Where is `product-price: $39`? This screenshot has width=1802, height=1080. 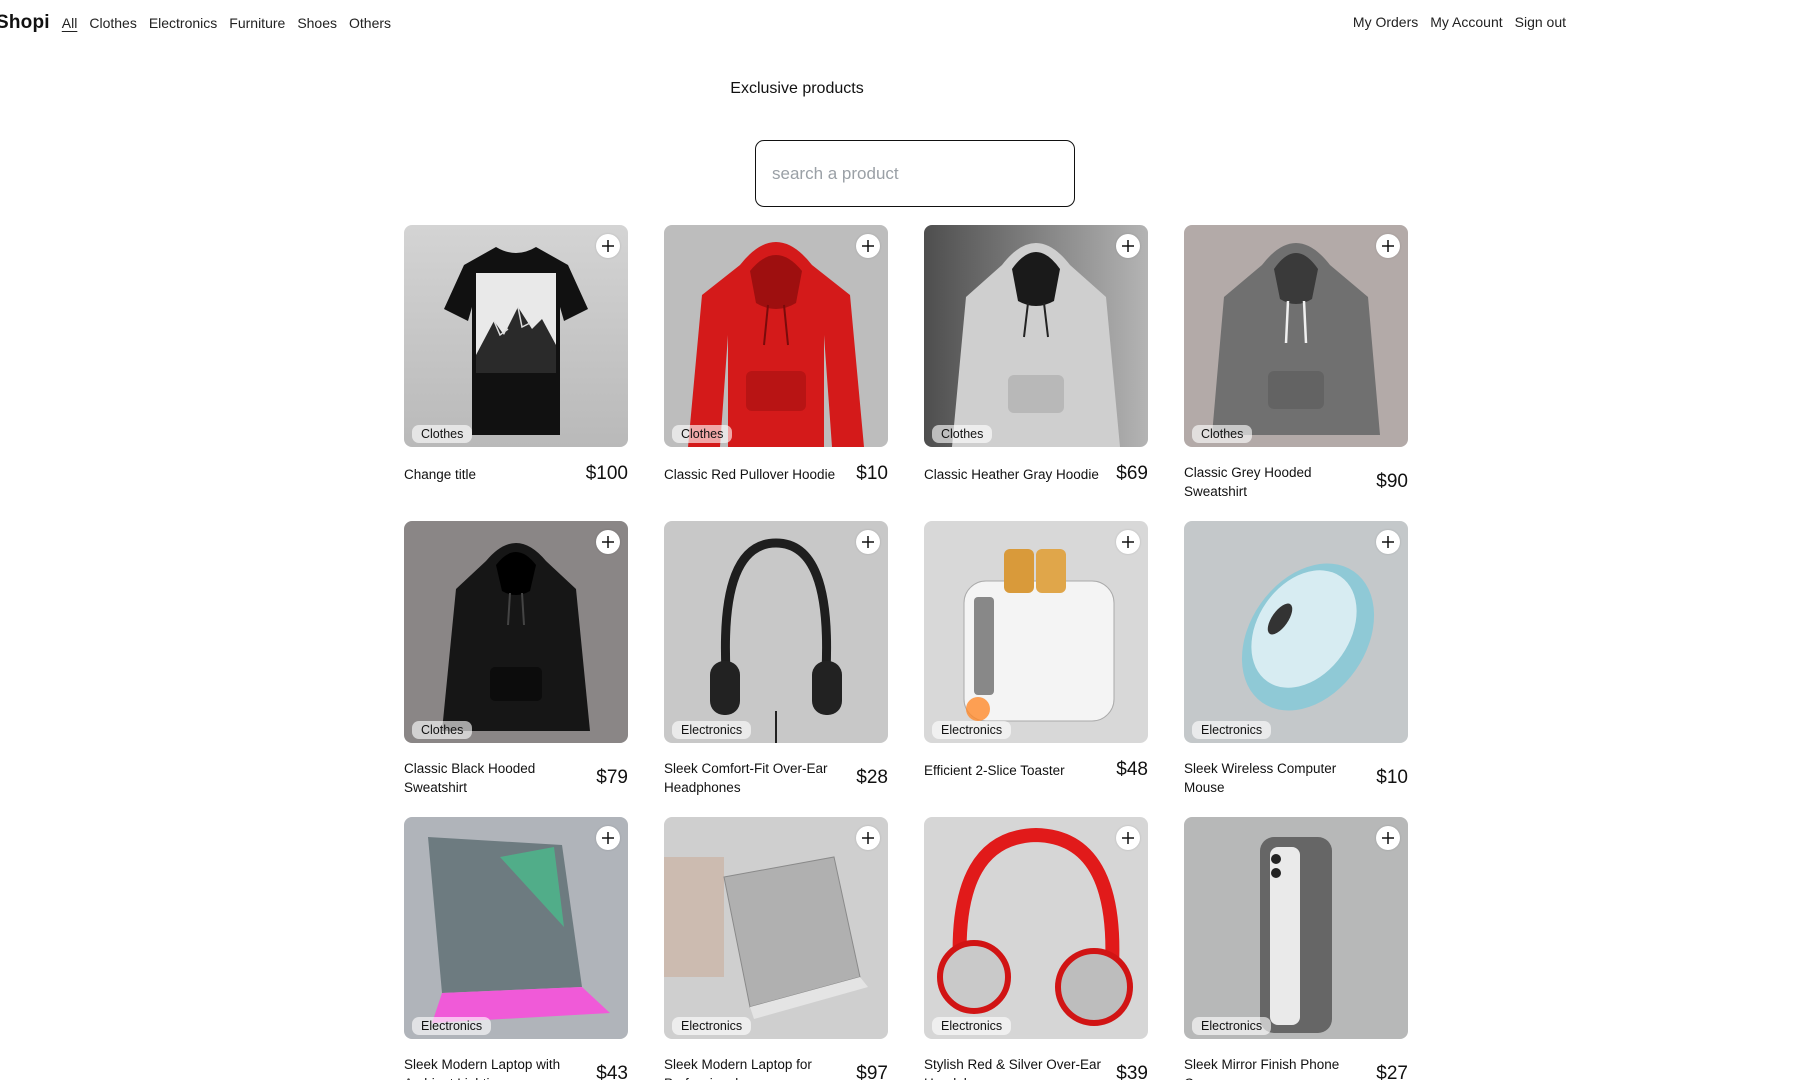 product-price: $39 is located at coordinates (1132, 1071).